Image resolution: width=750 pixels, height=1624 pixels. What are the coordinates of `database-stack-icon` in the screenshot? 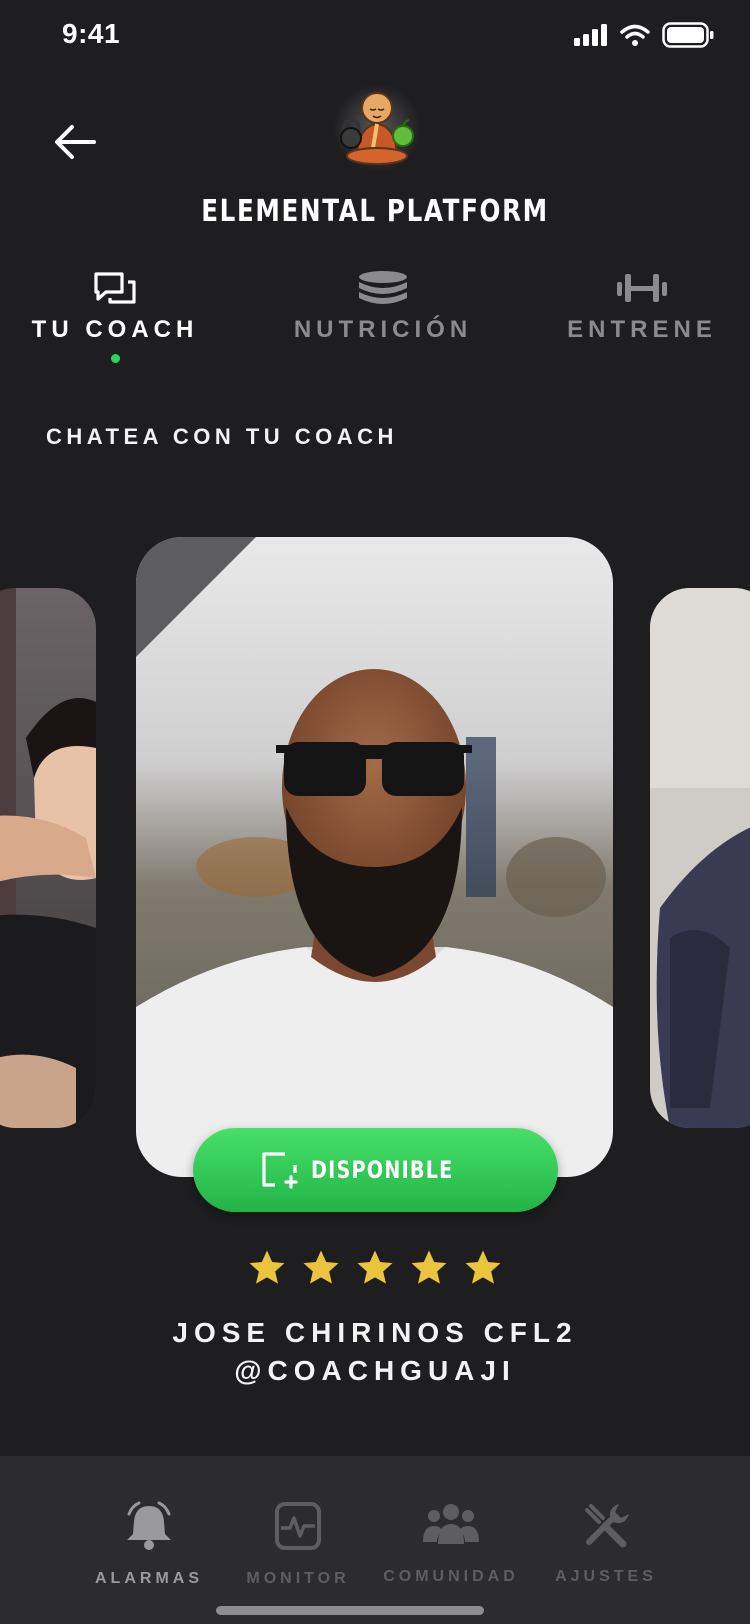 It's located at (383, 287).